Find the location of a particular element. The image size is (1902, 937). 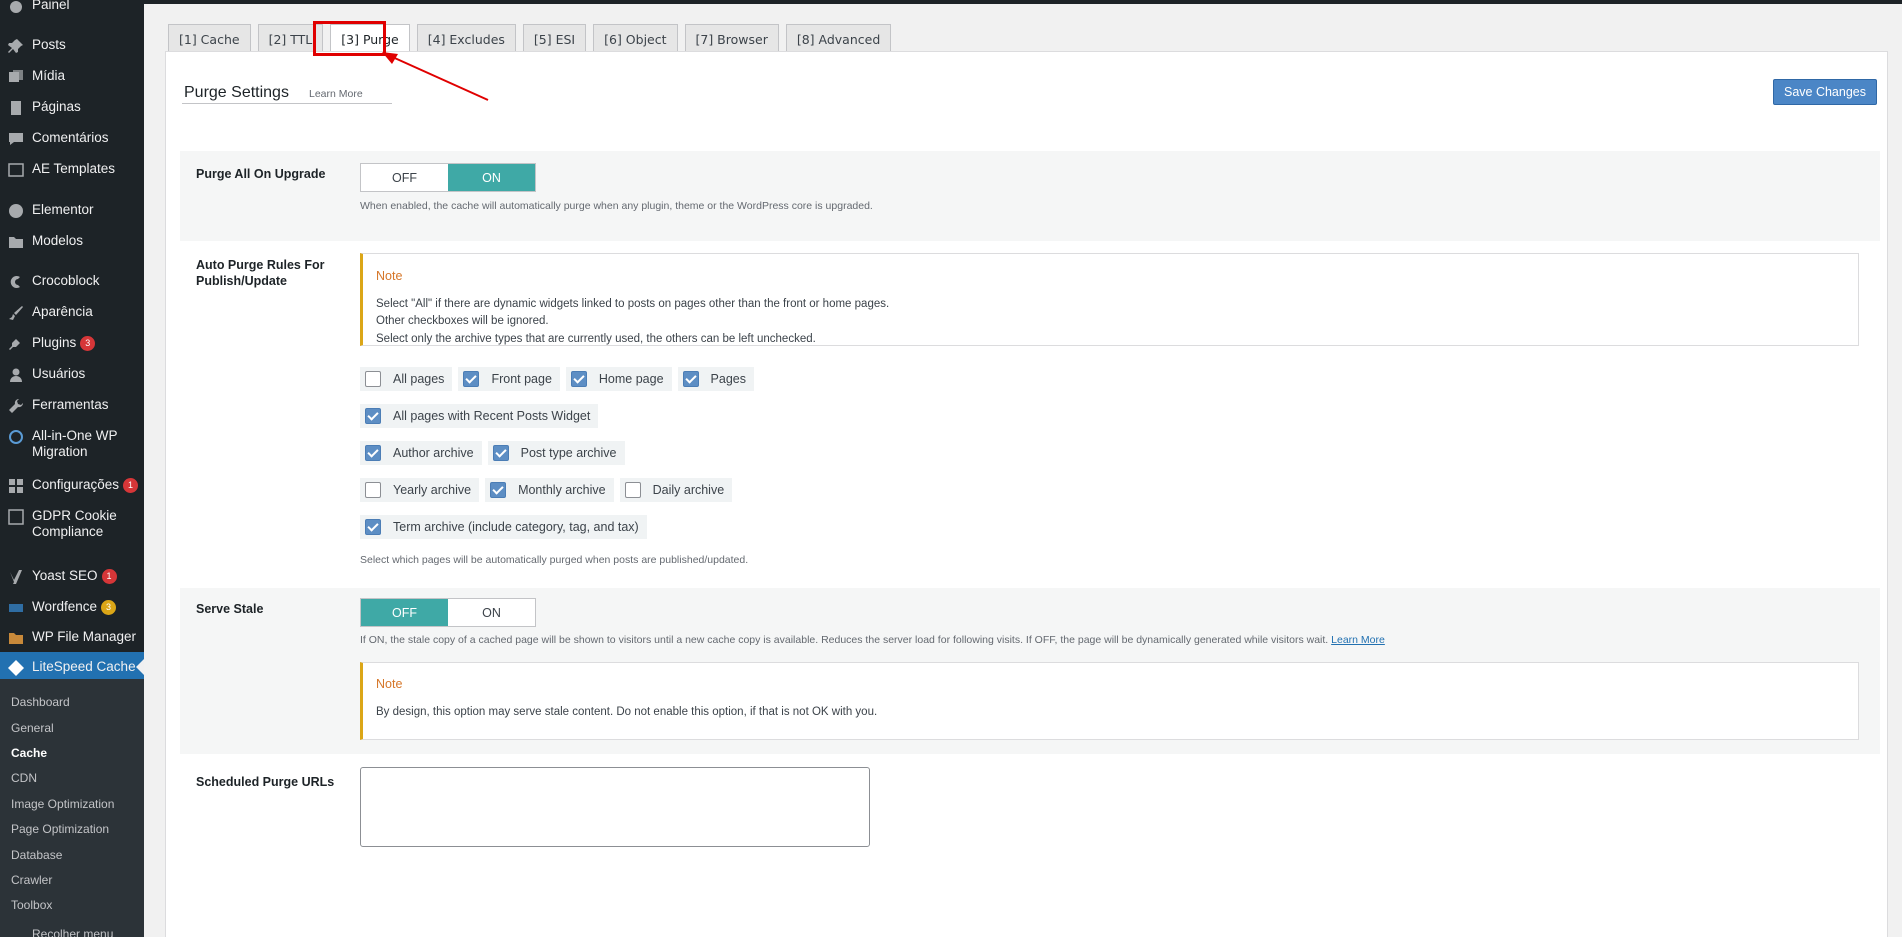

tab-ttl: [2] TTL is located at coordinates (290, 39).